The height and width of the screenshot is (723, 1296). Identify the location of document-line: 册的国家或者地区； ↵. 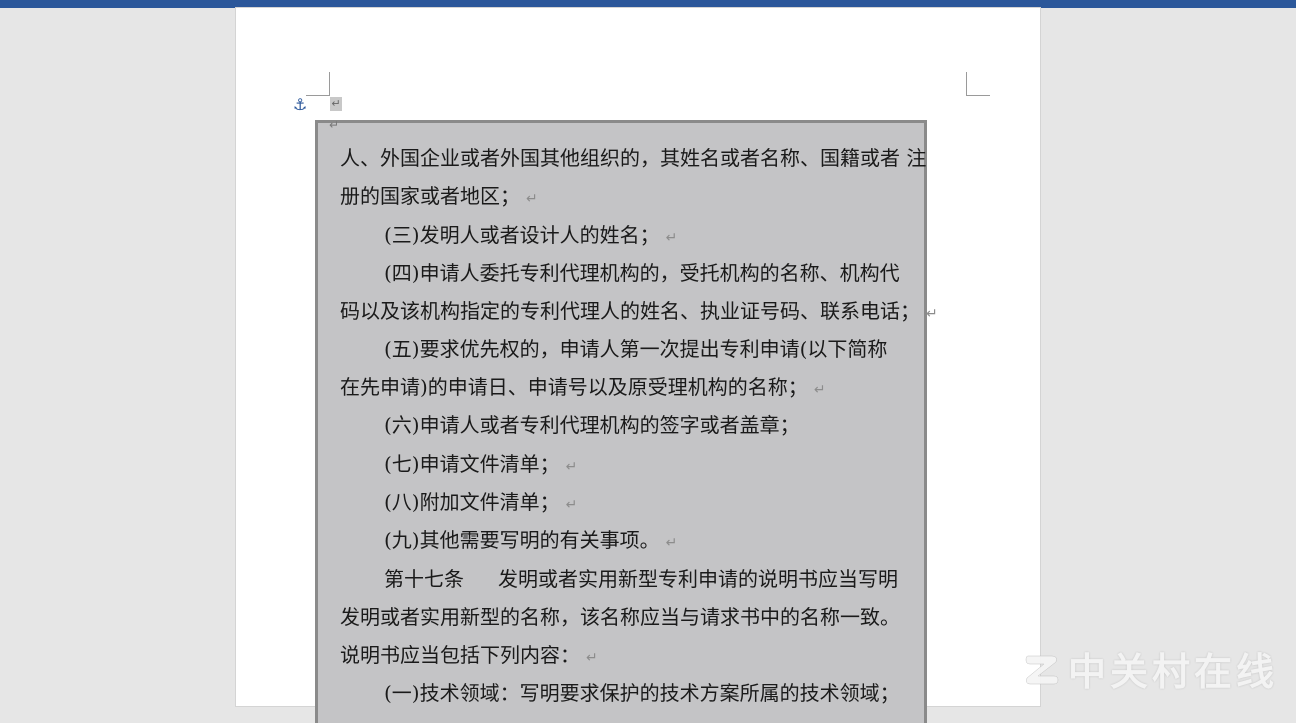
(439, 196).